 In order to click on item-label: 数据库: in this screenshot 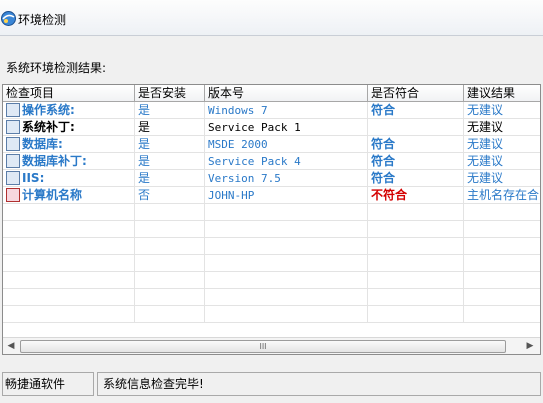, I will do `click(42, 144)`.